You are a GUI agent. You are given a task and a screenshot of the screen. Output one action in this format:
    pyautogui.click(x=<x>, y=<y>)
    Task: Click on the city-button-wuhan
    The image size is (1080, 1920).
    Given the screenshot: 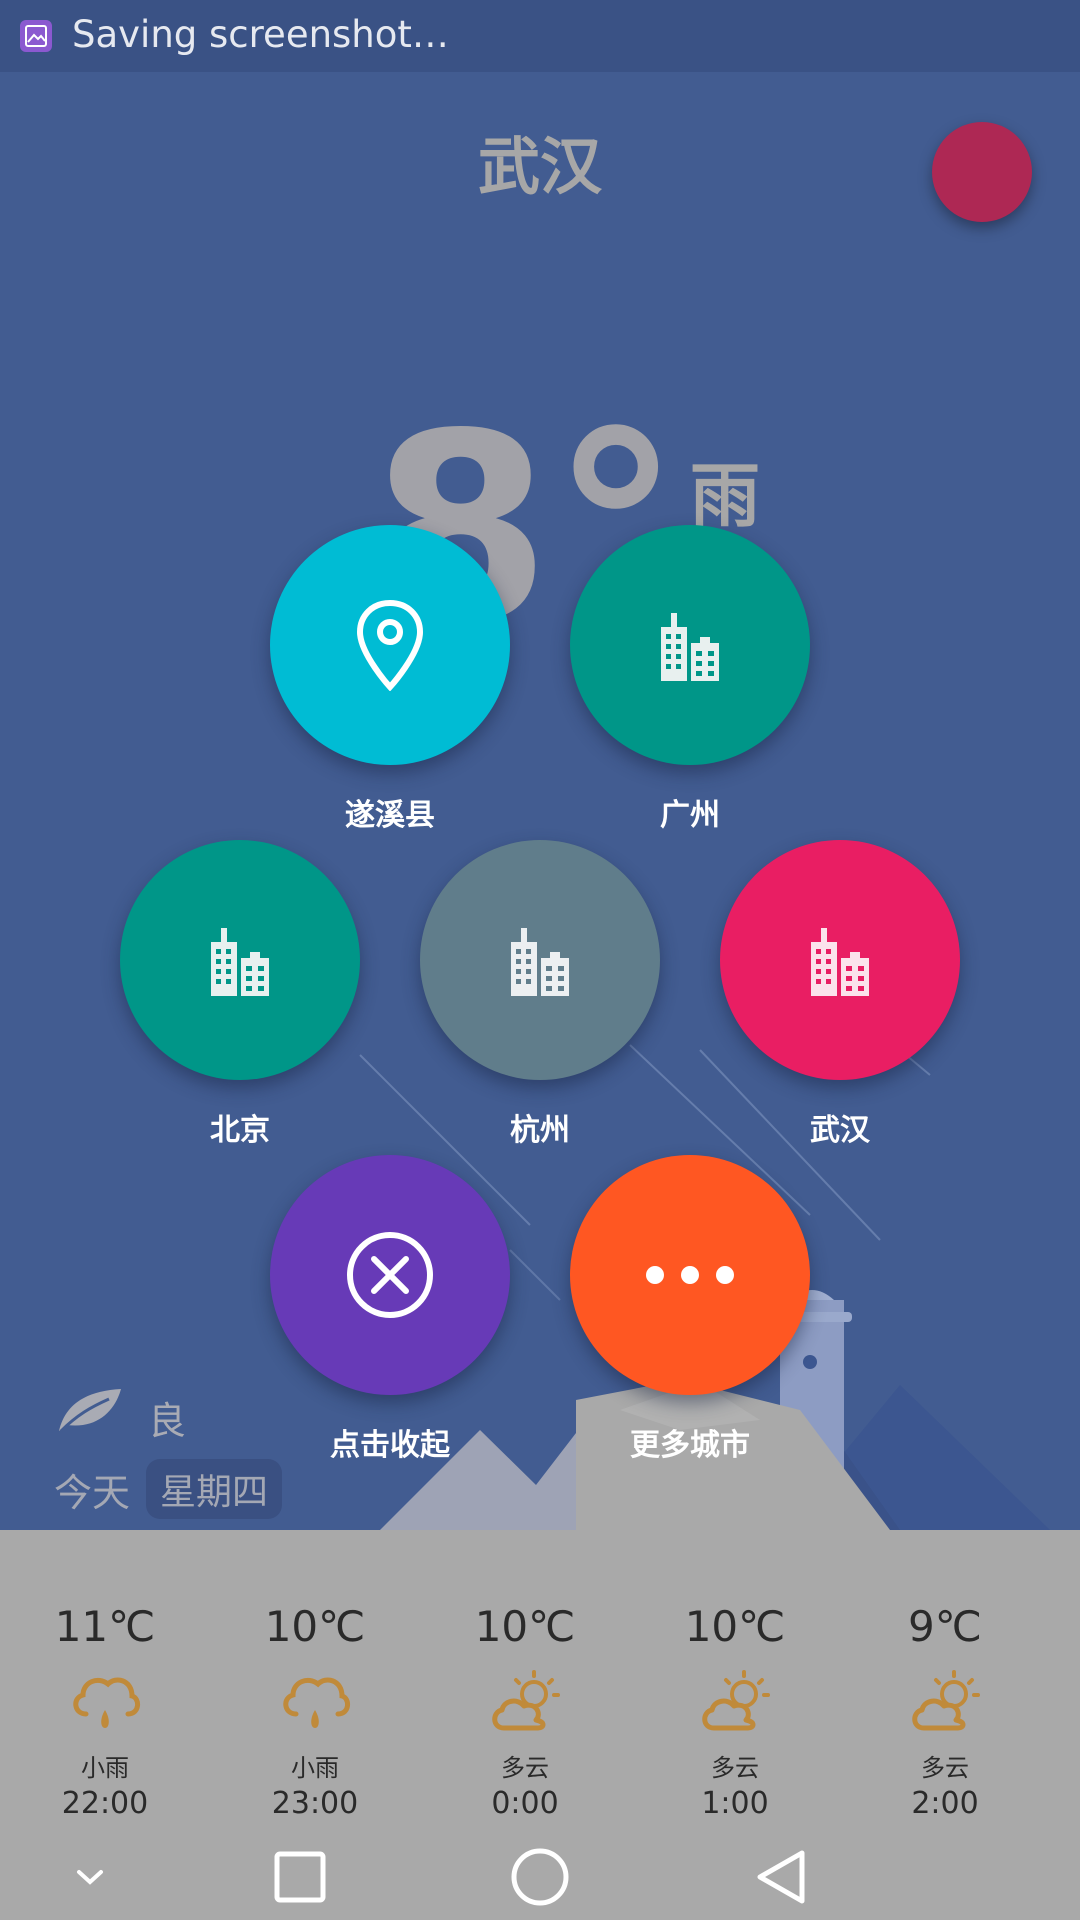 What is the action you would take?
    pyautogui.click(x=840, y=960)
    